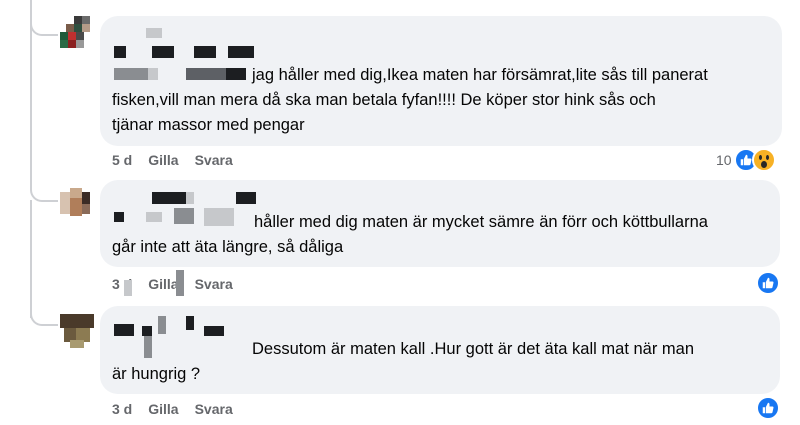  What do you see at coordinates (746, 160) in the screenshot?
I see `reaction-summary: 10` at bounding box center [746, 160].